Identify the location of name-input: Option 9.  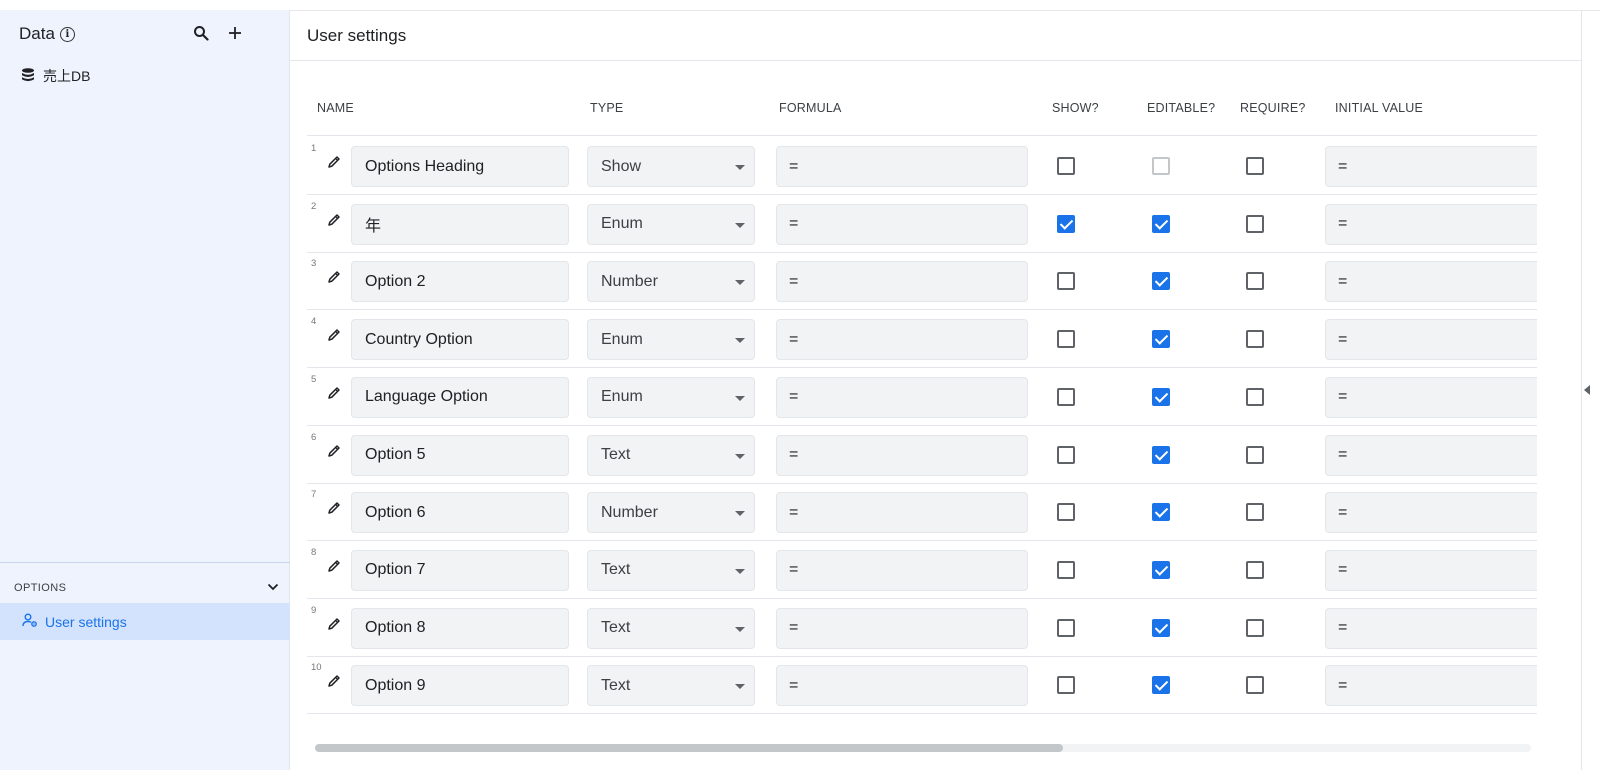
(460, 686).